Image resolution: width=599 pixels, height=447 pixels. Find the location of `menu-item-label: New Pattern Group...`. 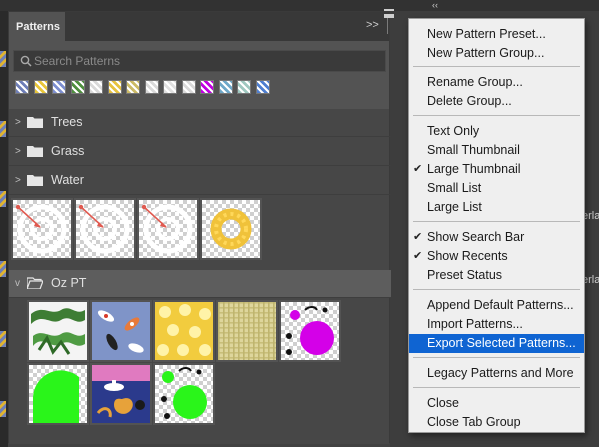

menu-item-label: New Pattern Group... is located at coordinates (486, 53).